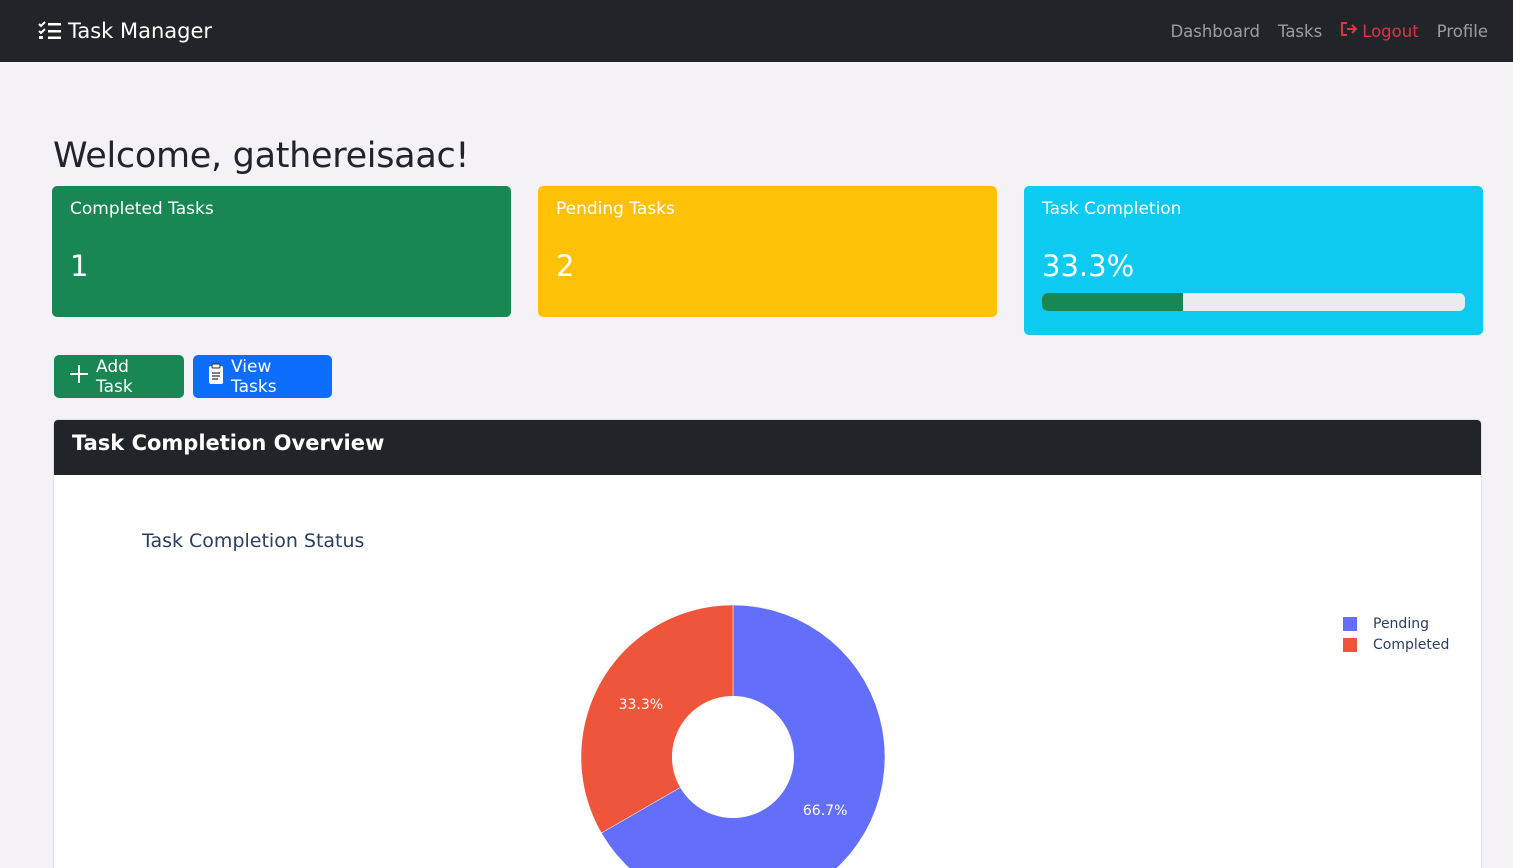 The width and height of the screenshot is (1513, 868). I want to click on legend-item-completed: Completed, so click(1396, 644).